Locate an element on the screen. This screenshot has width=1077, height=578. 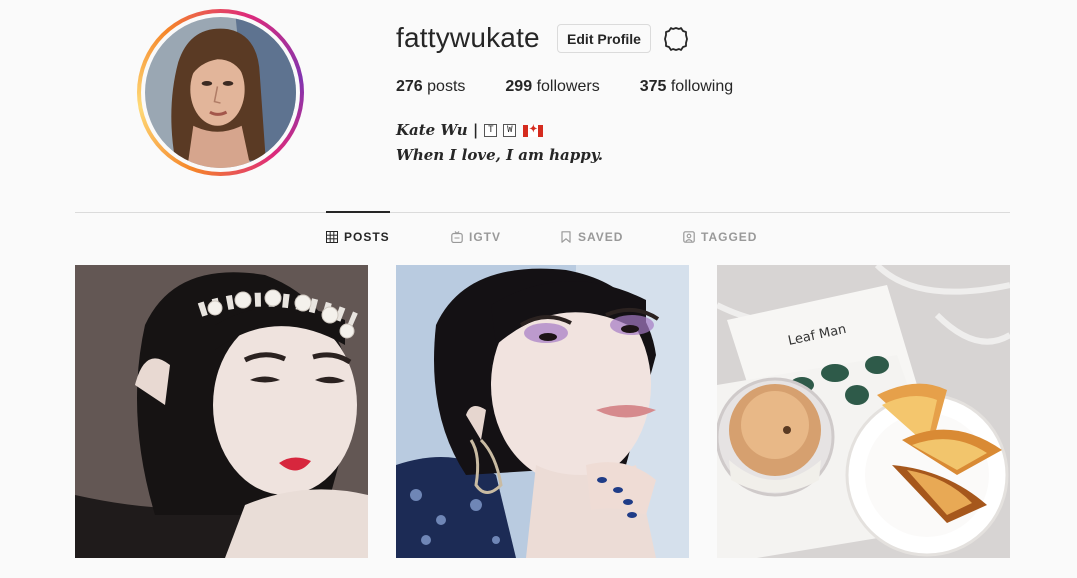
tab-igtv: IGTV is located at coordinates (476, 237).